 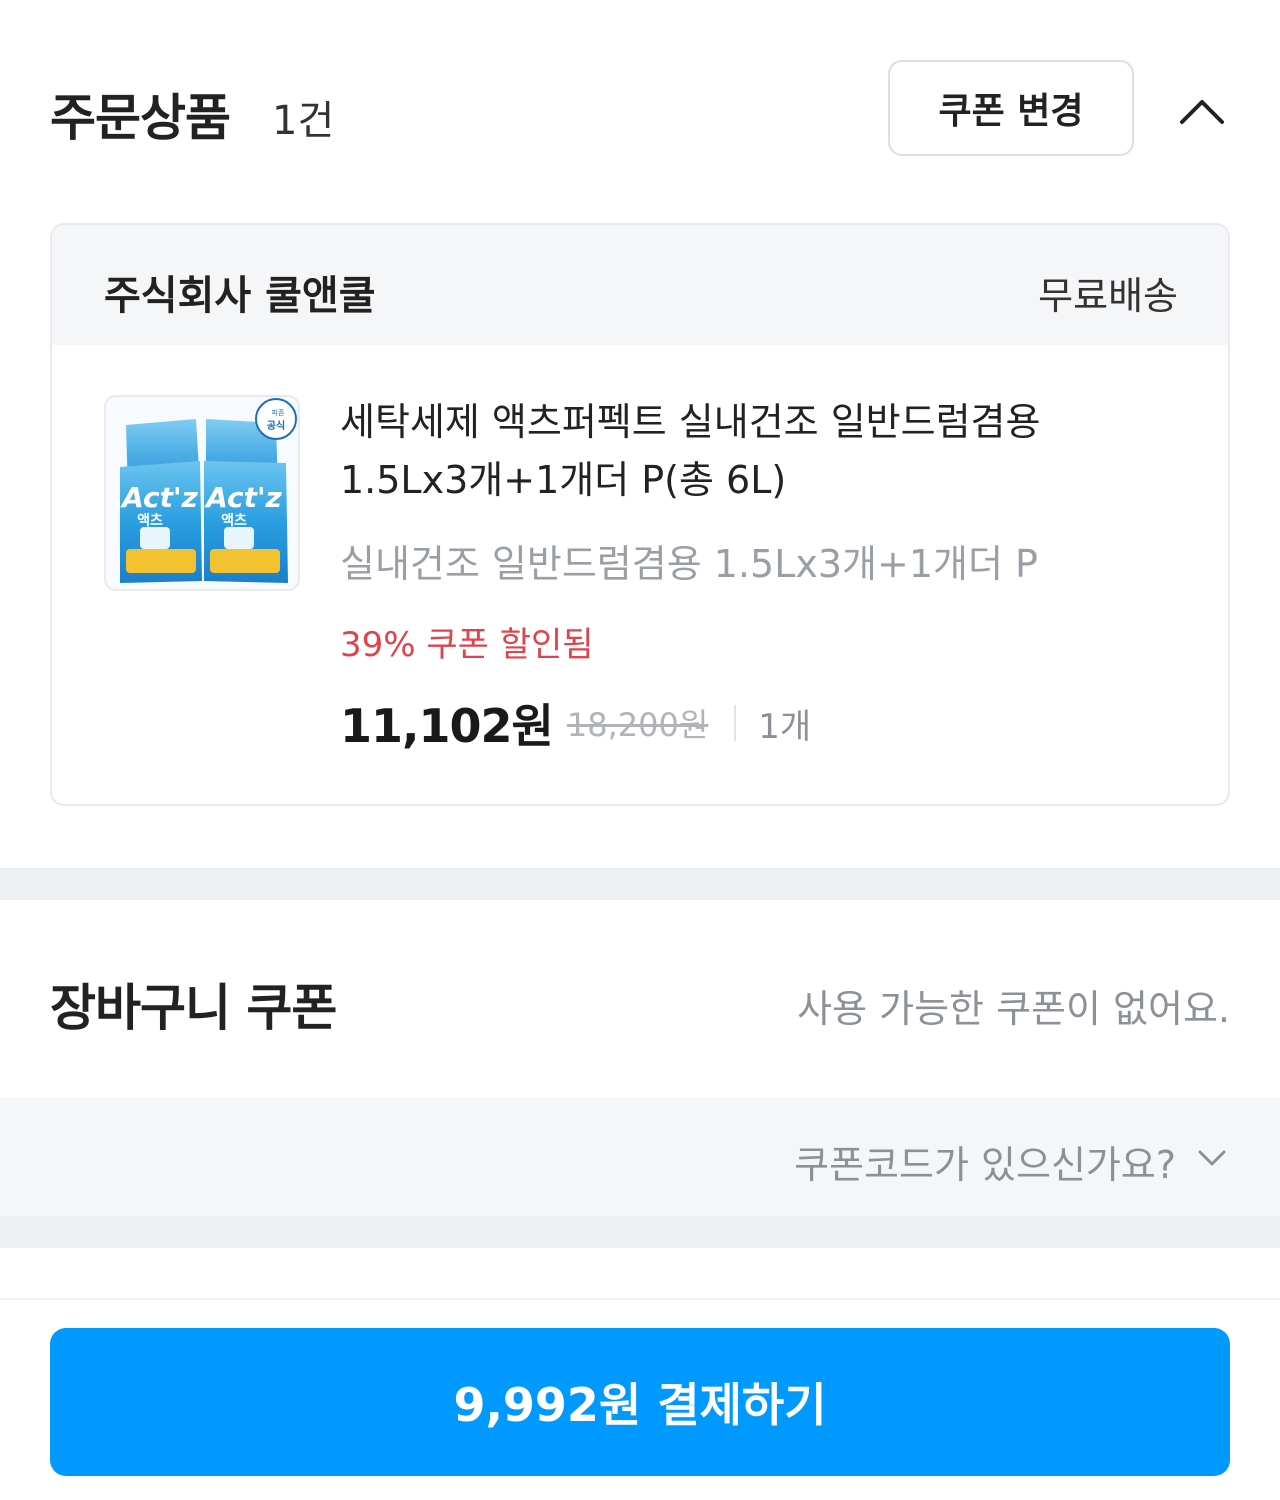 I want to click on coupon-code-toggle: 쿠폰코드가 있으신가요?, so click(x=640, y=1157).